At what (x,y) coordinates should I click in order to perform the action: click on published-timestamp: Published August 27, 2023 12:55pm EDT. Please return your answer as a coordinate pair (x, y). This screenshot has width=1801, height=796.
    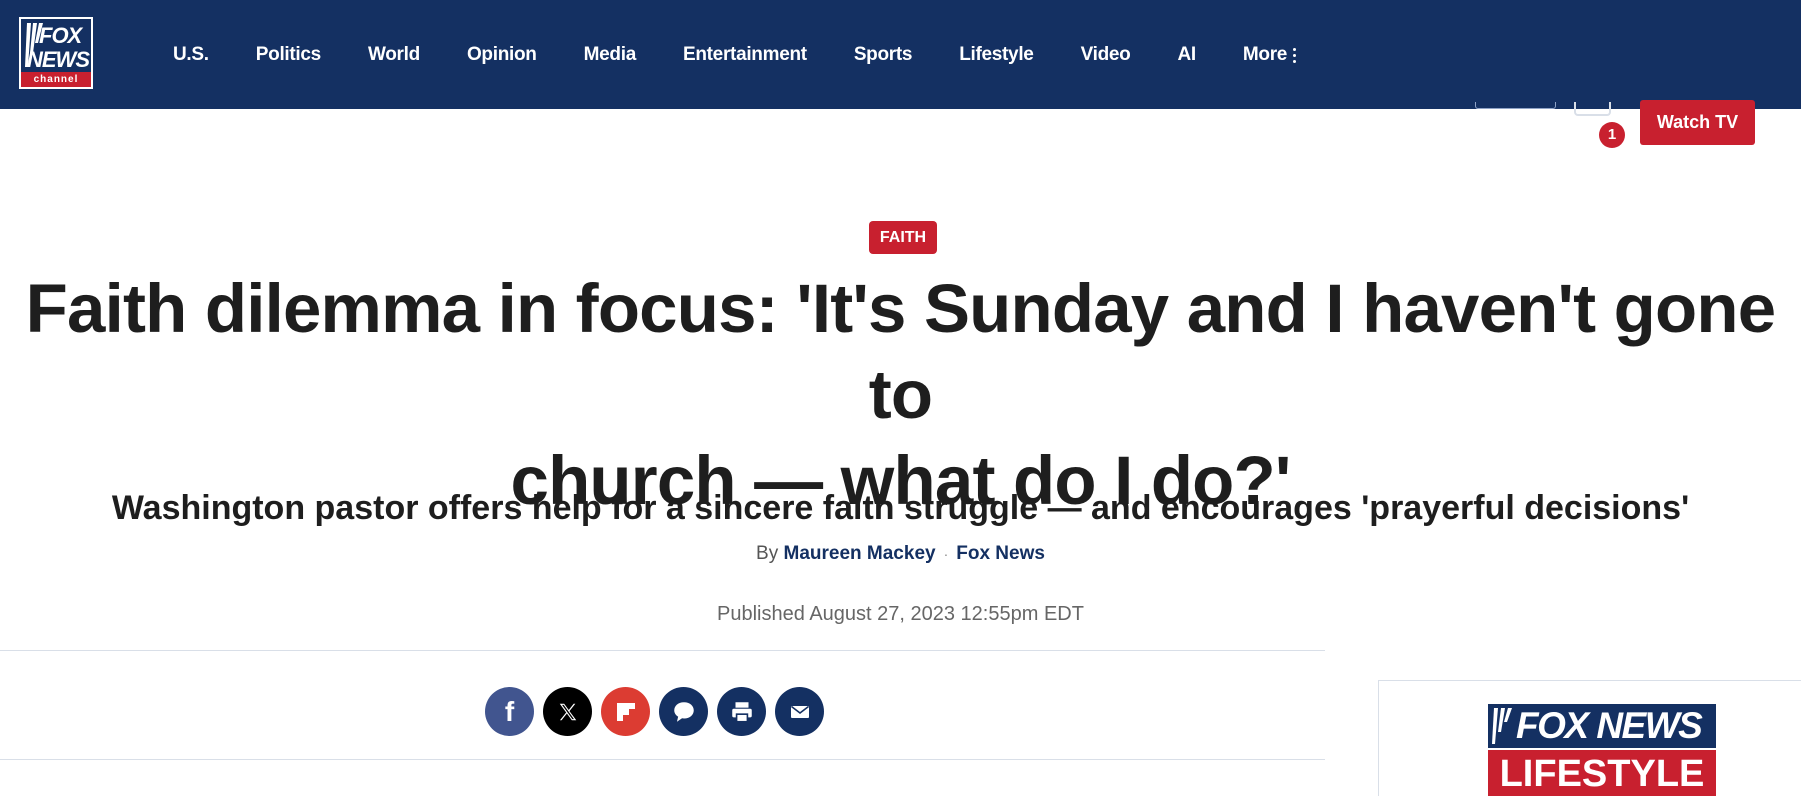
    Looking at the image, I should click on (900, 614).